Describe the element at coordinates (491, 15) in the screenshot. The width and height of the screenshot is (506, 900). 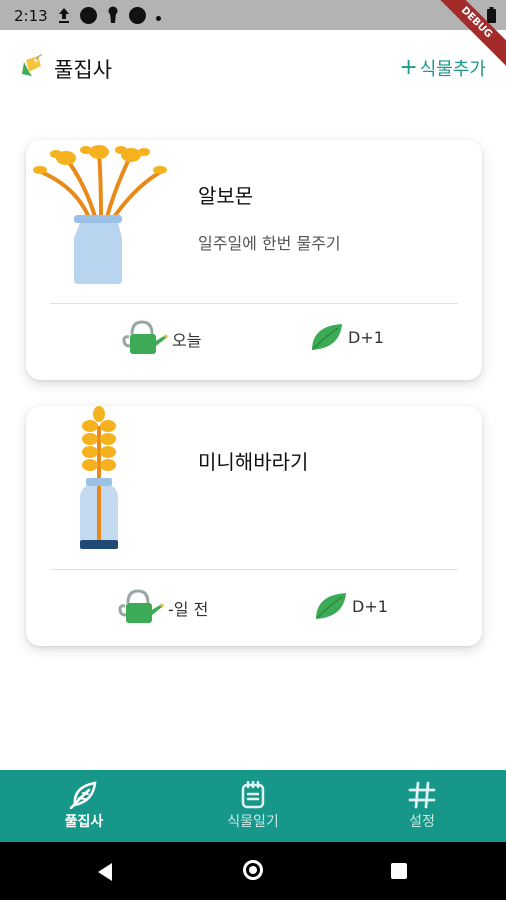
I see `battery-icon` at that location.